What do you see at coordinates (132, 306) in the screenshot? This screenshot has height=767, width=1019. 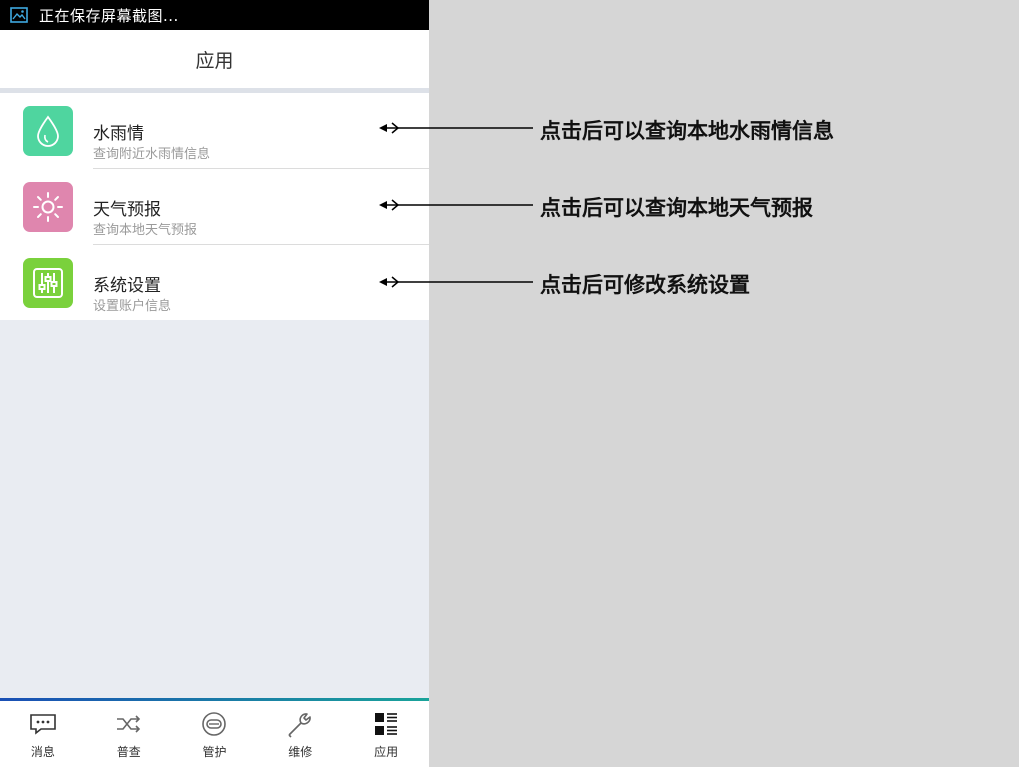 I see `app-item-subtitle: 设置账户信息` at bounding box center [132, 306].